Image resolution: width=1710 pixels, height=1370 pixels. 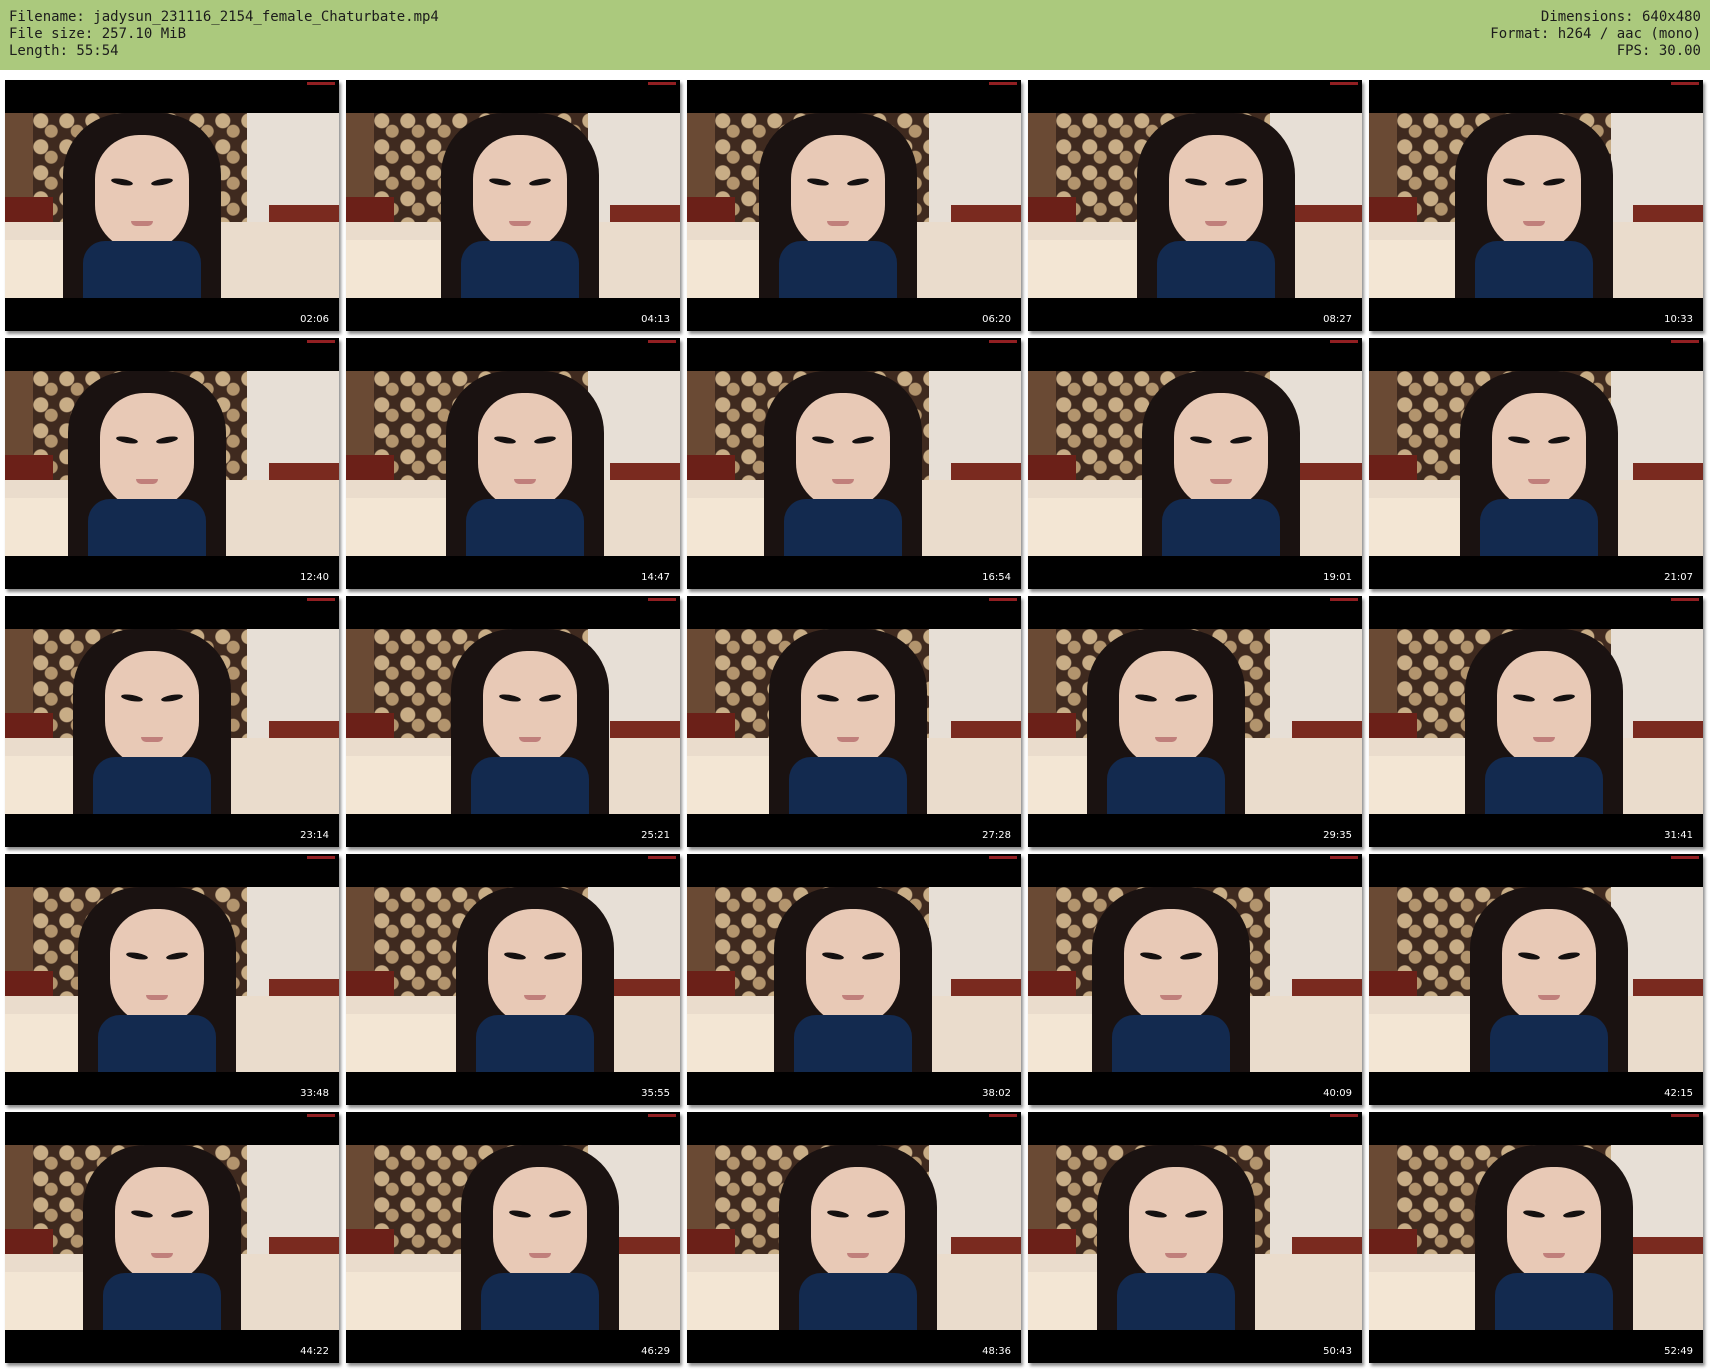 I want to click on thumbnail: 16:54, so click(x=854, y=463).